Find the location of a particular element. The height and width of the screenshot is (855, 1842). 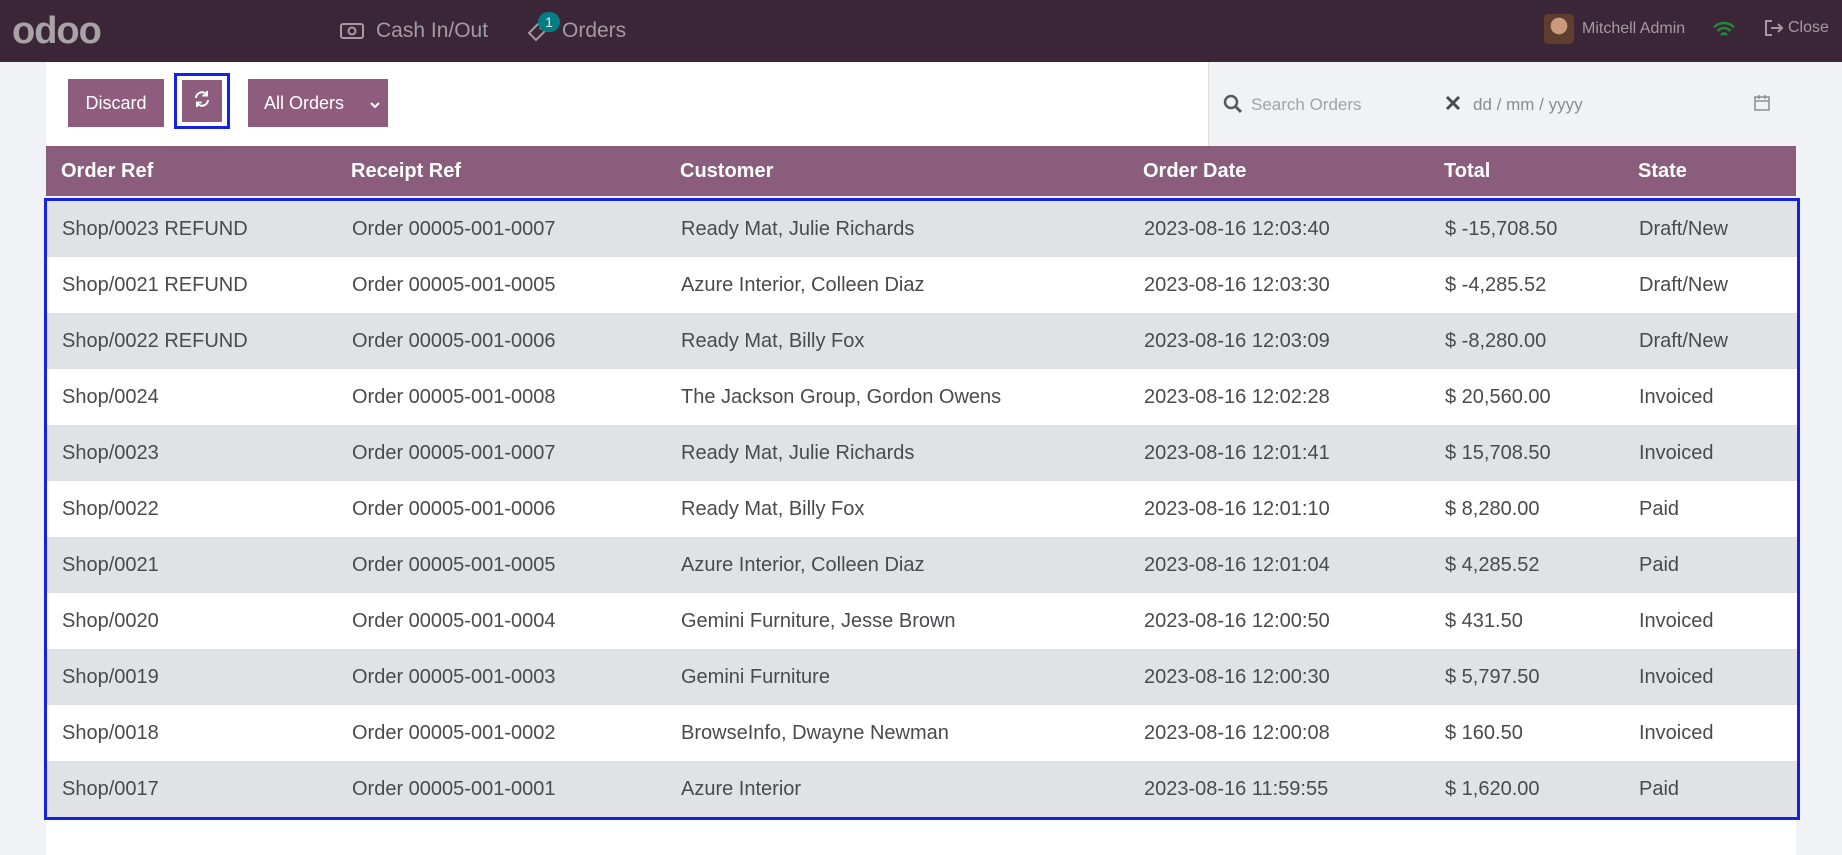

order-ref-cell: Shop/0018 is located at coordinates (110, 732).